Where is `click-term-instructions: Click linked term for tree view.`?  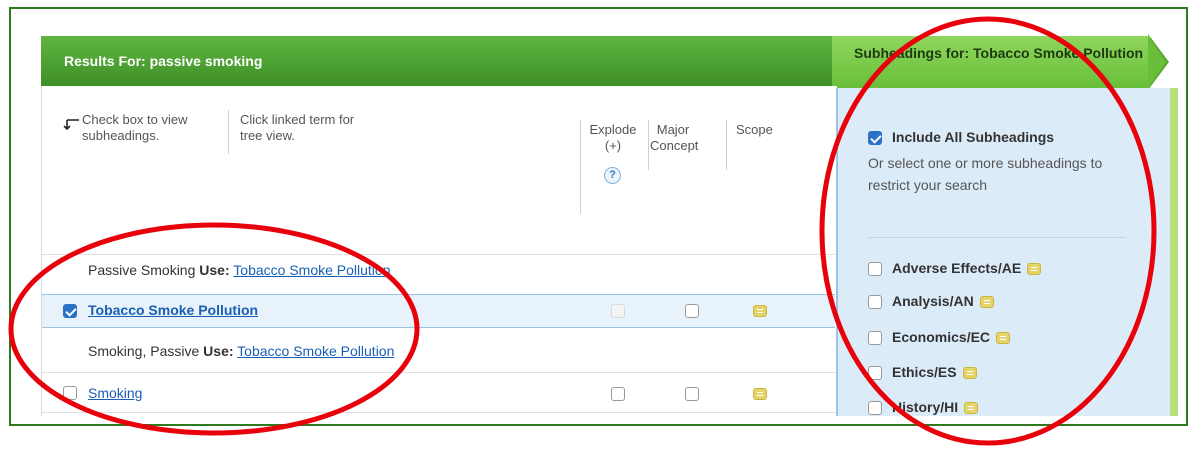 click-term-instructions: Click linked term for tree view. is located at coordinates (297, 127).